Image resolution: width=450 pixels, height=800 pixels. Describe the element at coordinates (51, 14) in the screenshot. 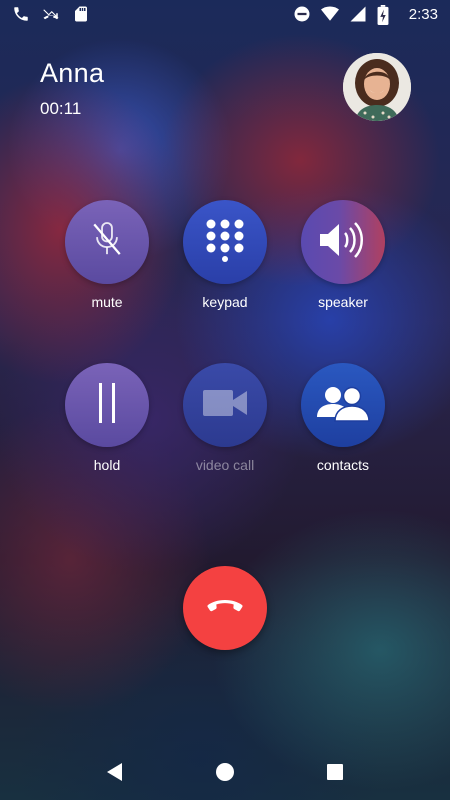

I see `missed-call-icon` at that location.